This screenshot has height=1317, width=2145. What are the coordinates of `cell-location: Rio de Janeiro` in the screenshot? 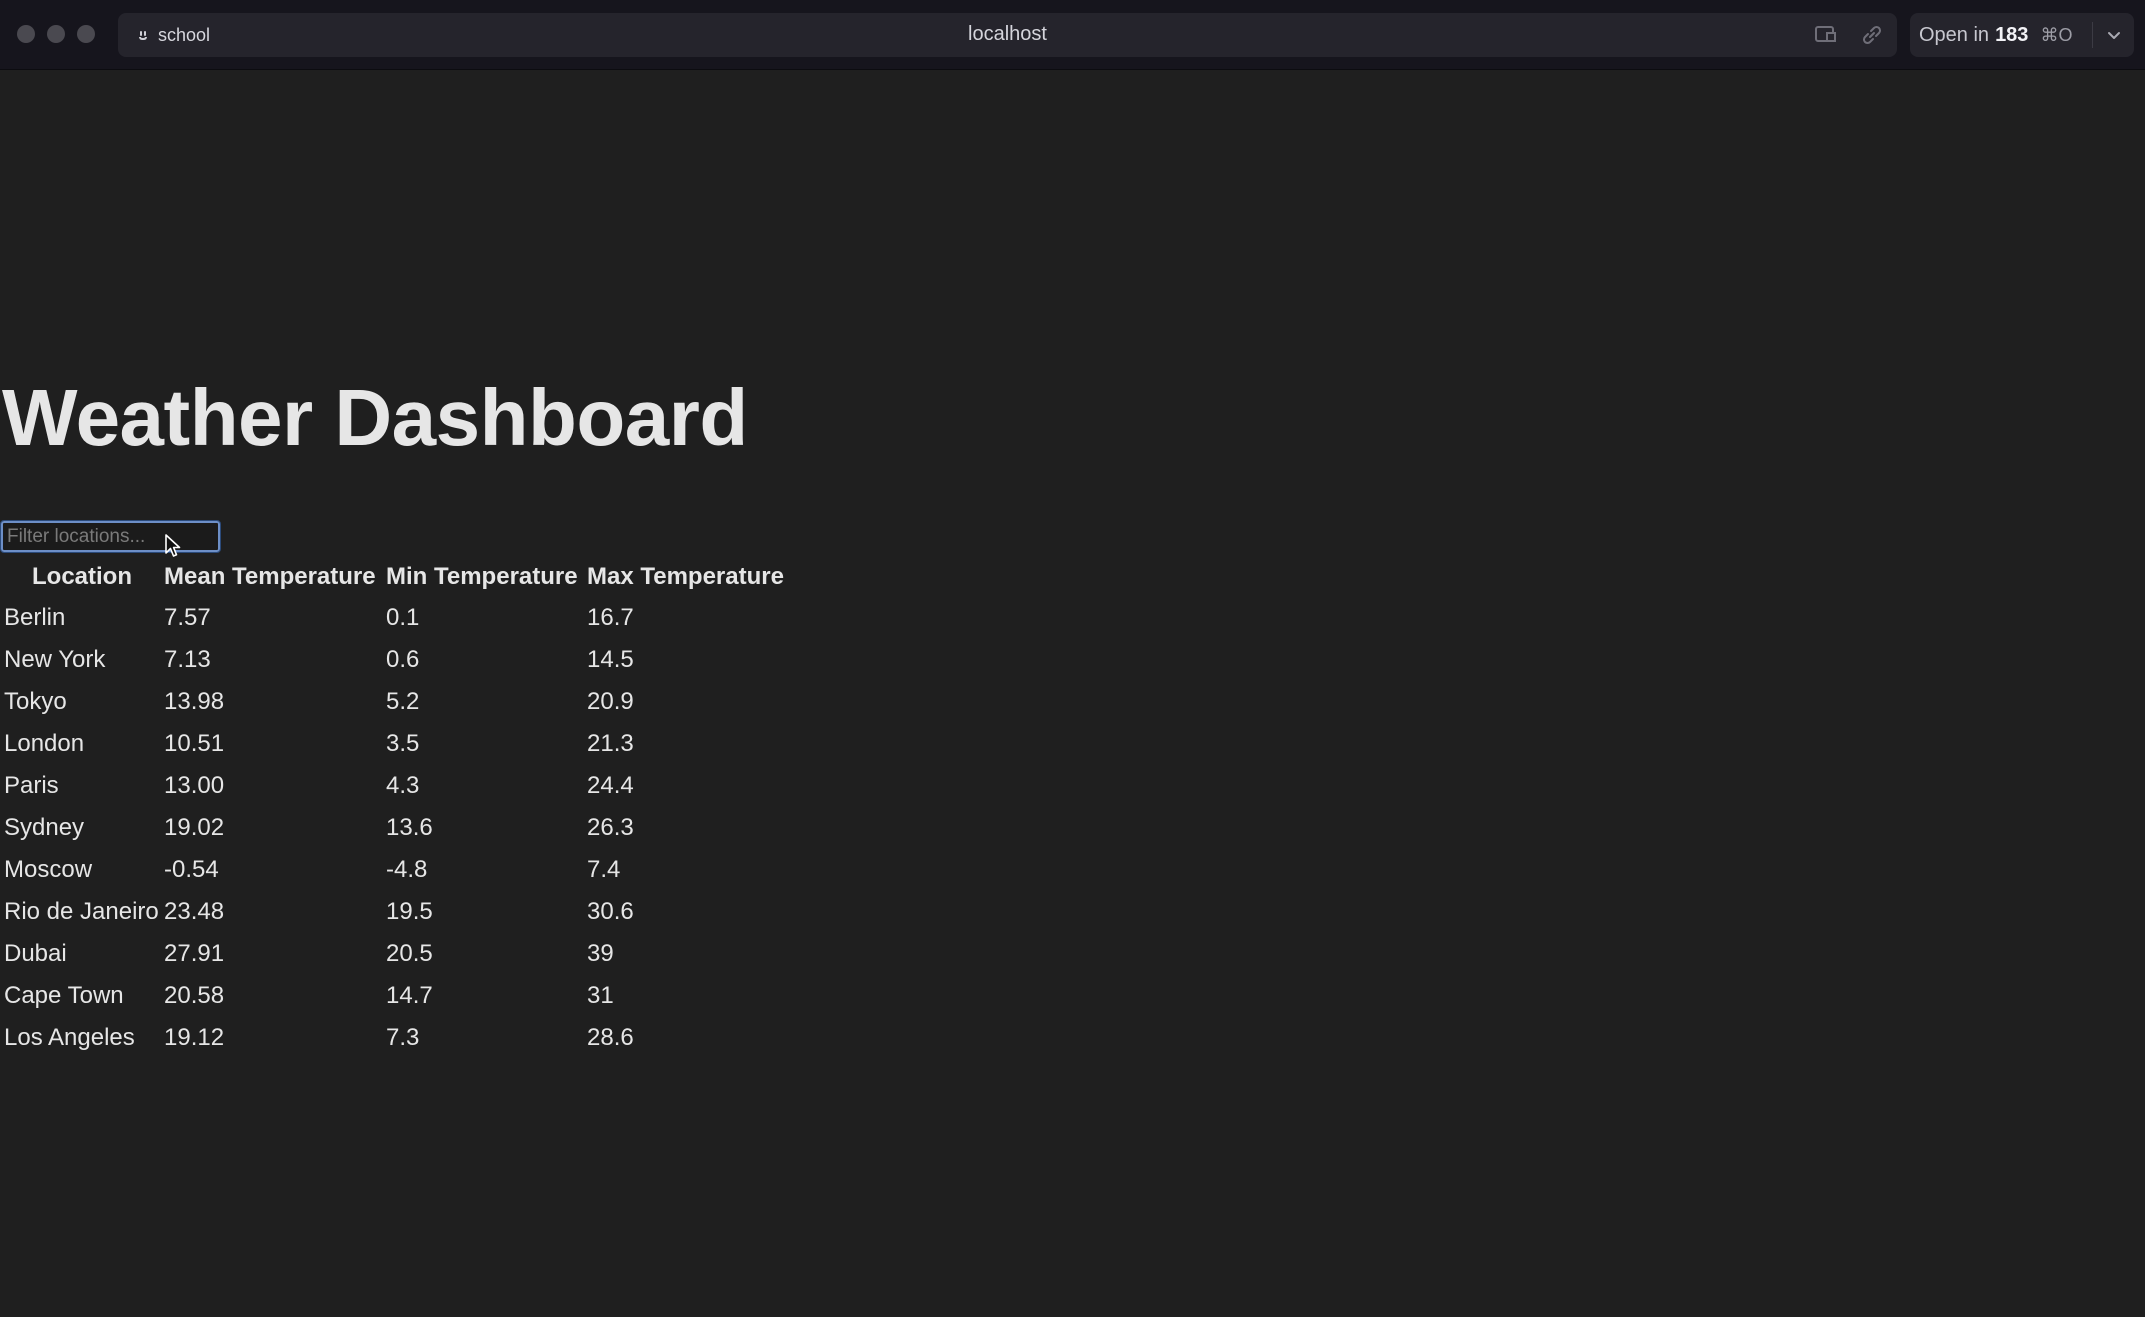 It's located at (81, 911).